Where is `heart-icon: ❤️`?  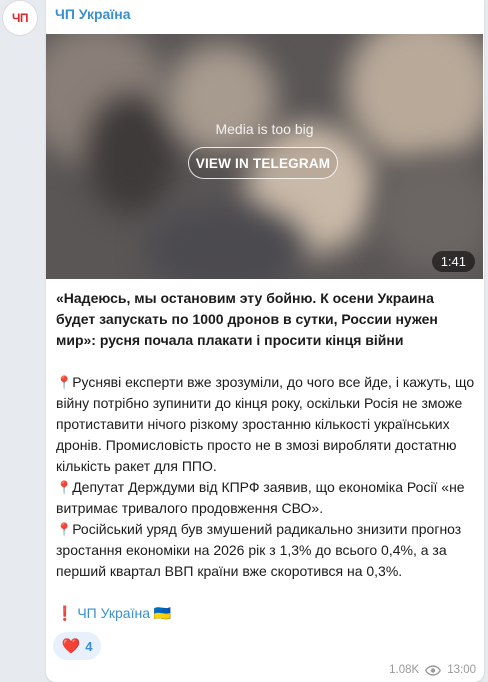
heart-icon: ❤️ is located at coordinates (71, 646).